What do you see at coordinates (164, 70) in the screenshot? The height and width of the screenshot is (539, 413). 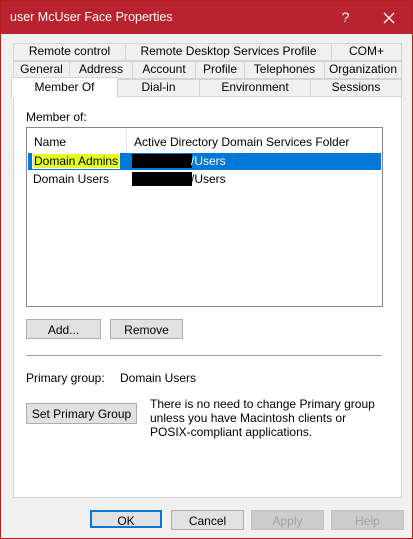 I see `tab-account: Account` at bounding box center [164, 70].